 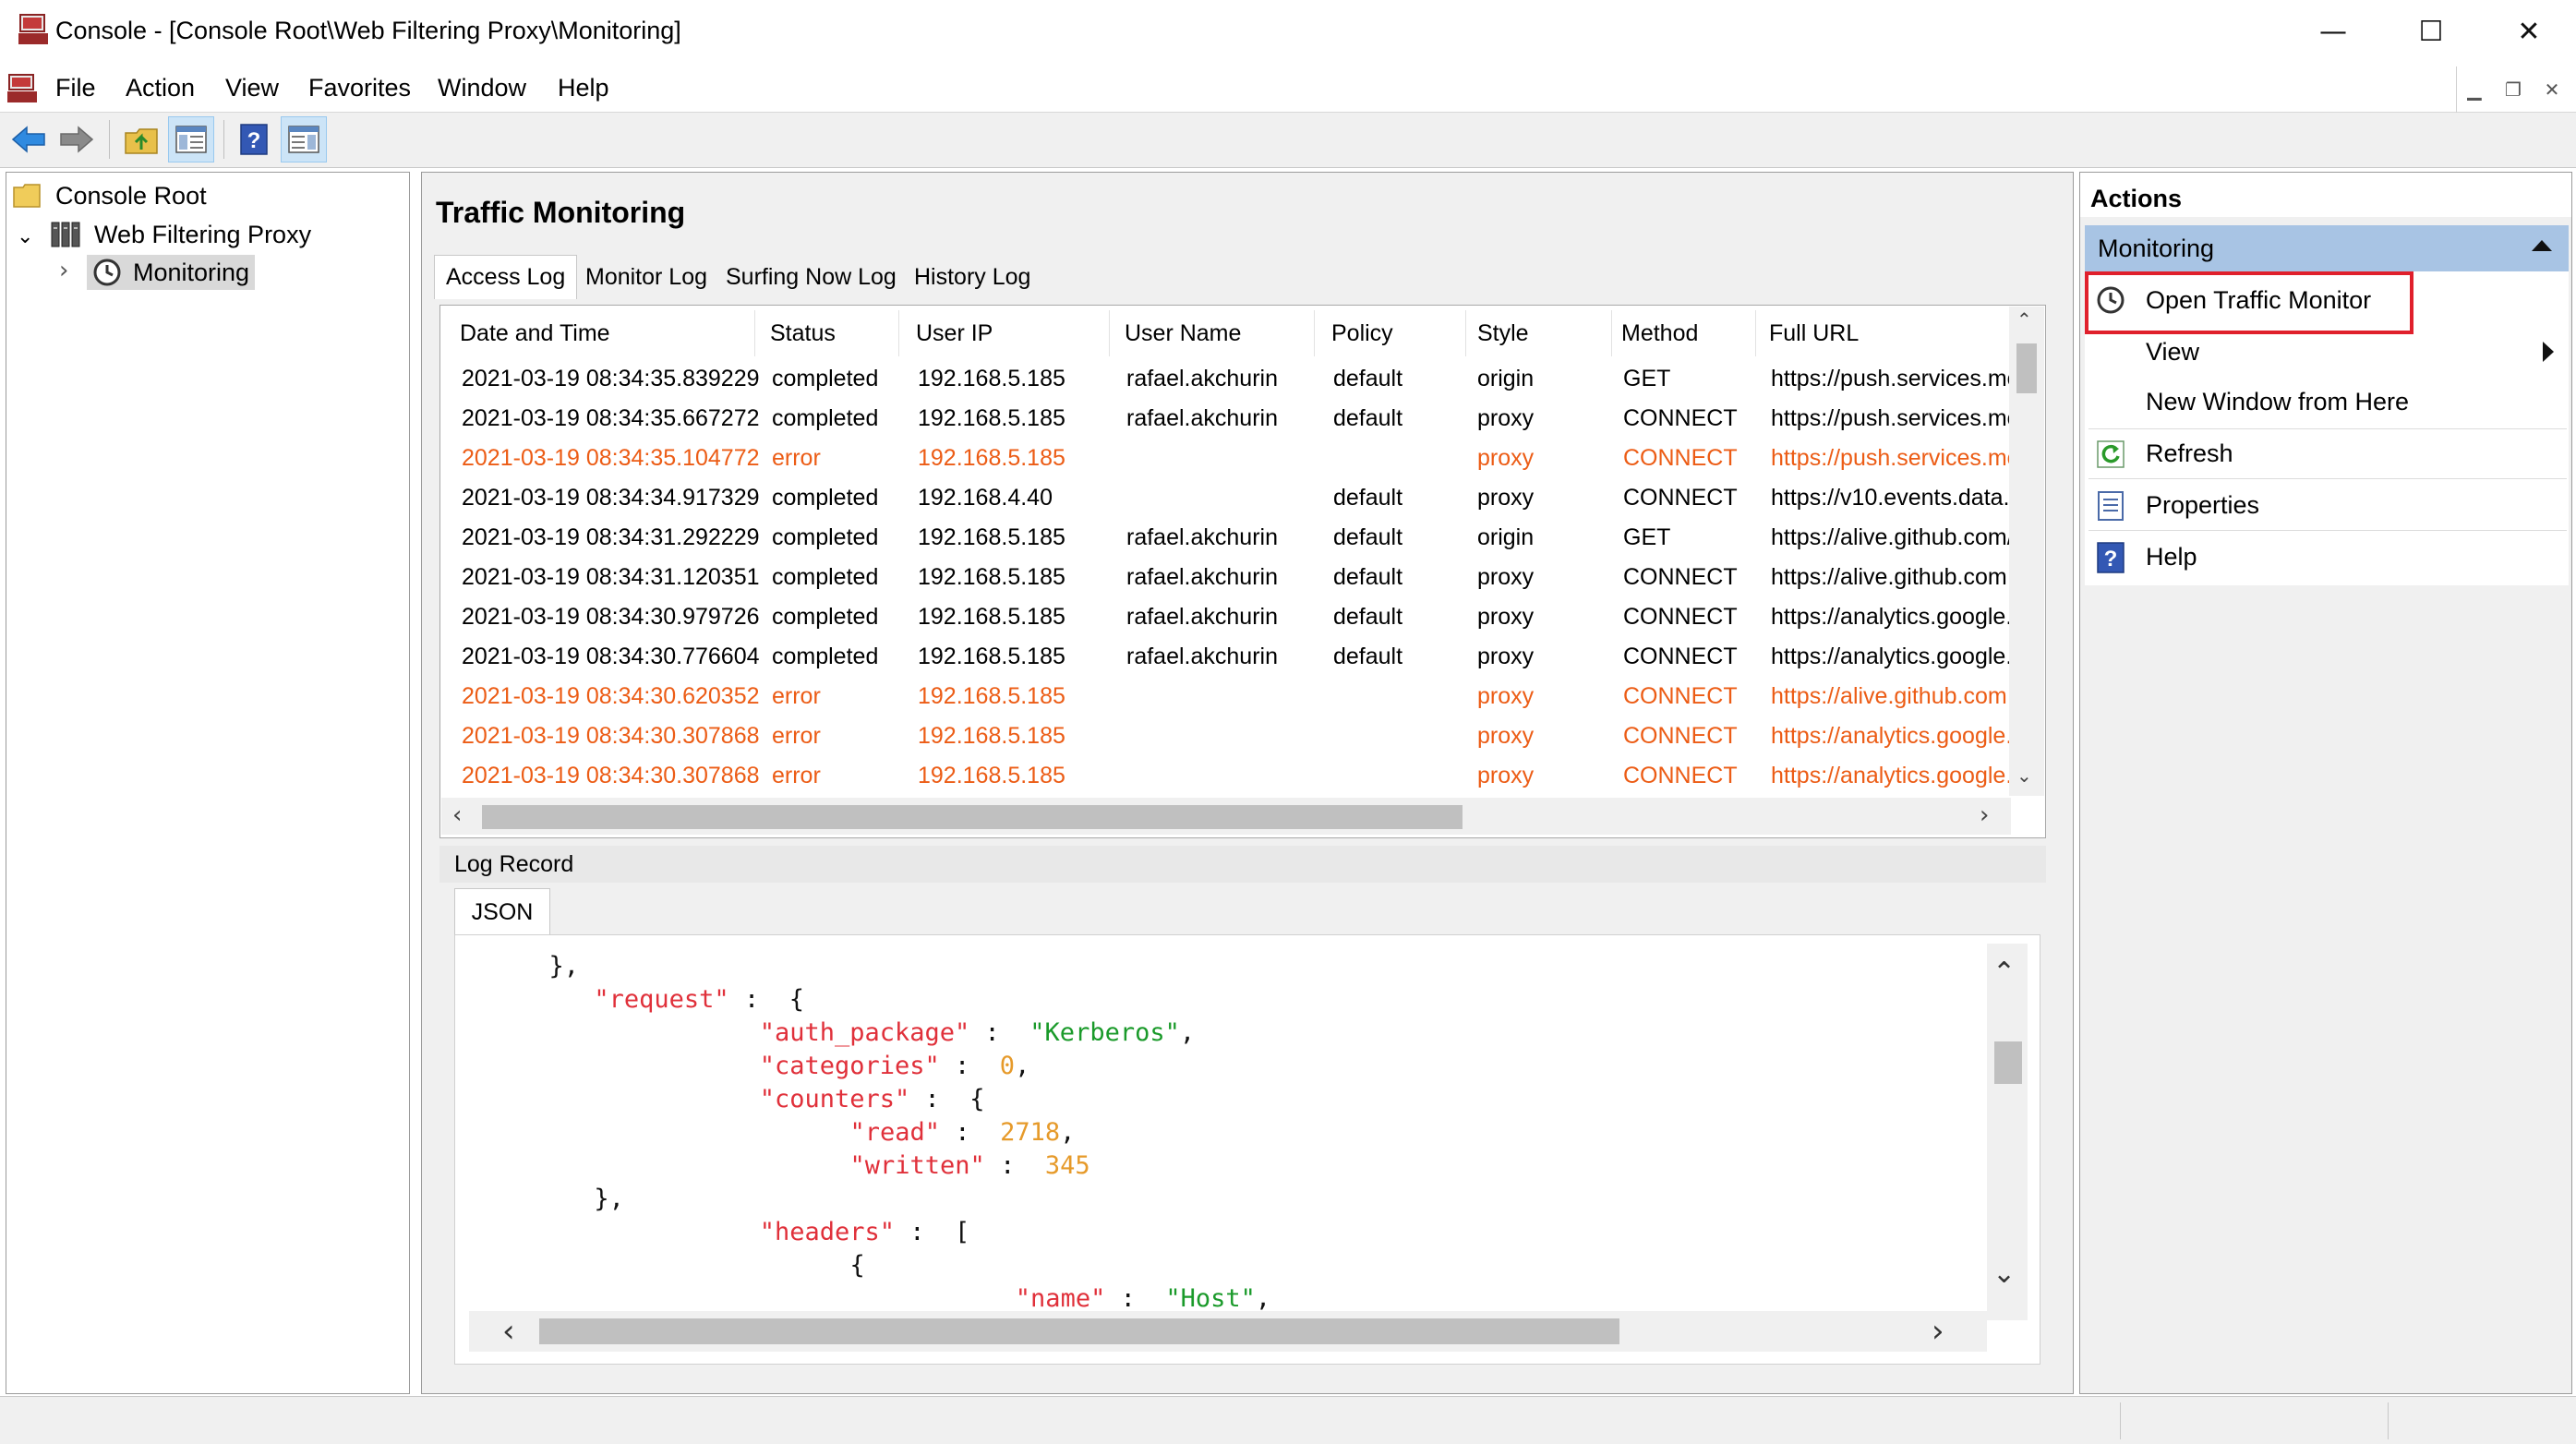 I want to click on json-token: : [, so click(x=932, y=1232).